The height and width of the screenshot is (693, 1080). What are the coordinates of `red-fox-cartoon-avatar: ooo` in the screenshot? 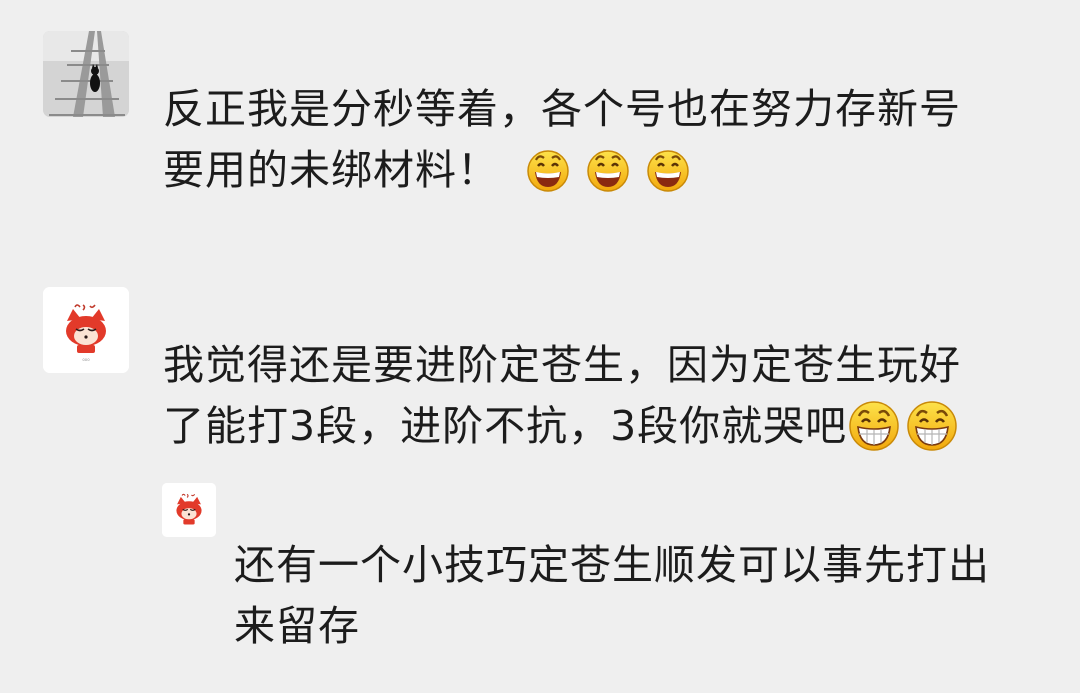 It's located at (86, 330).